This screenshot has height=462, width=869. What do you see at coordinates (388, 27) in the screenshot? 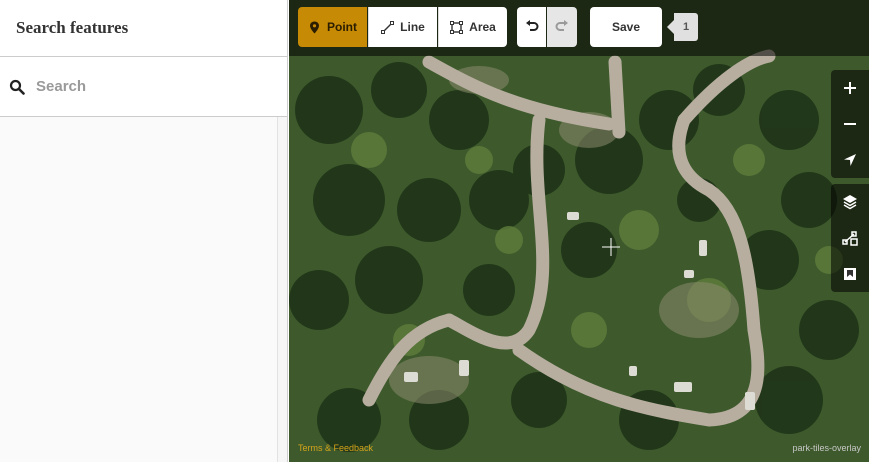
I see `line-icon` at bounding box center [388, 27].